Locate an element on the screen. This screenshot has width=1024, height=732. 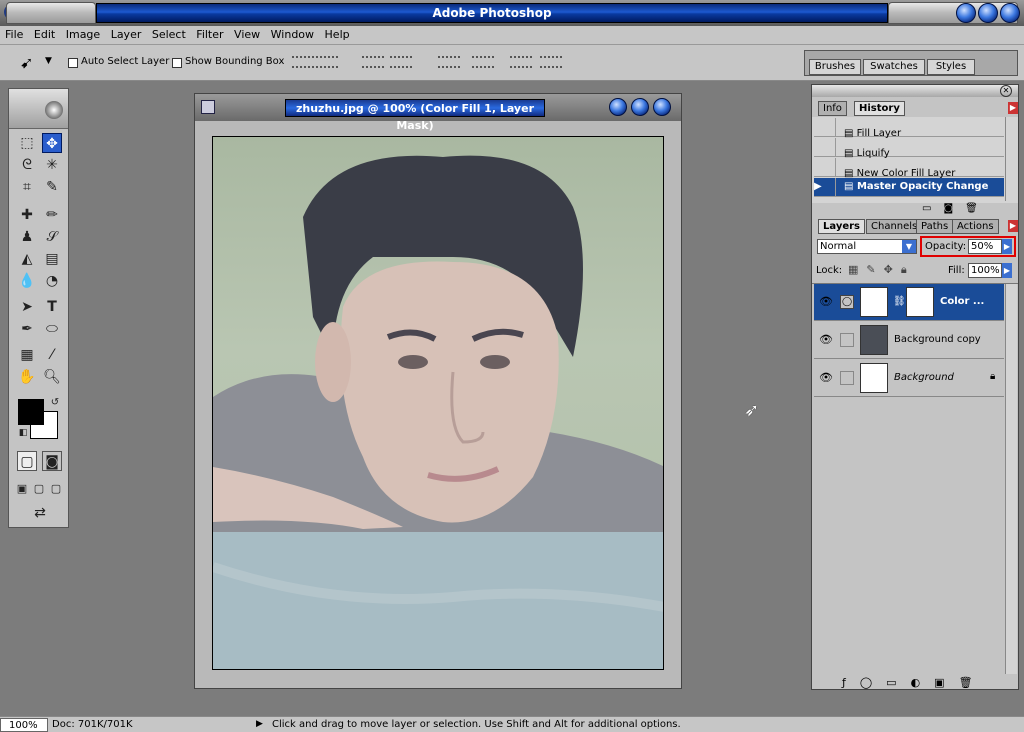
adobe-online-icon is located at coordinates (54, 110).